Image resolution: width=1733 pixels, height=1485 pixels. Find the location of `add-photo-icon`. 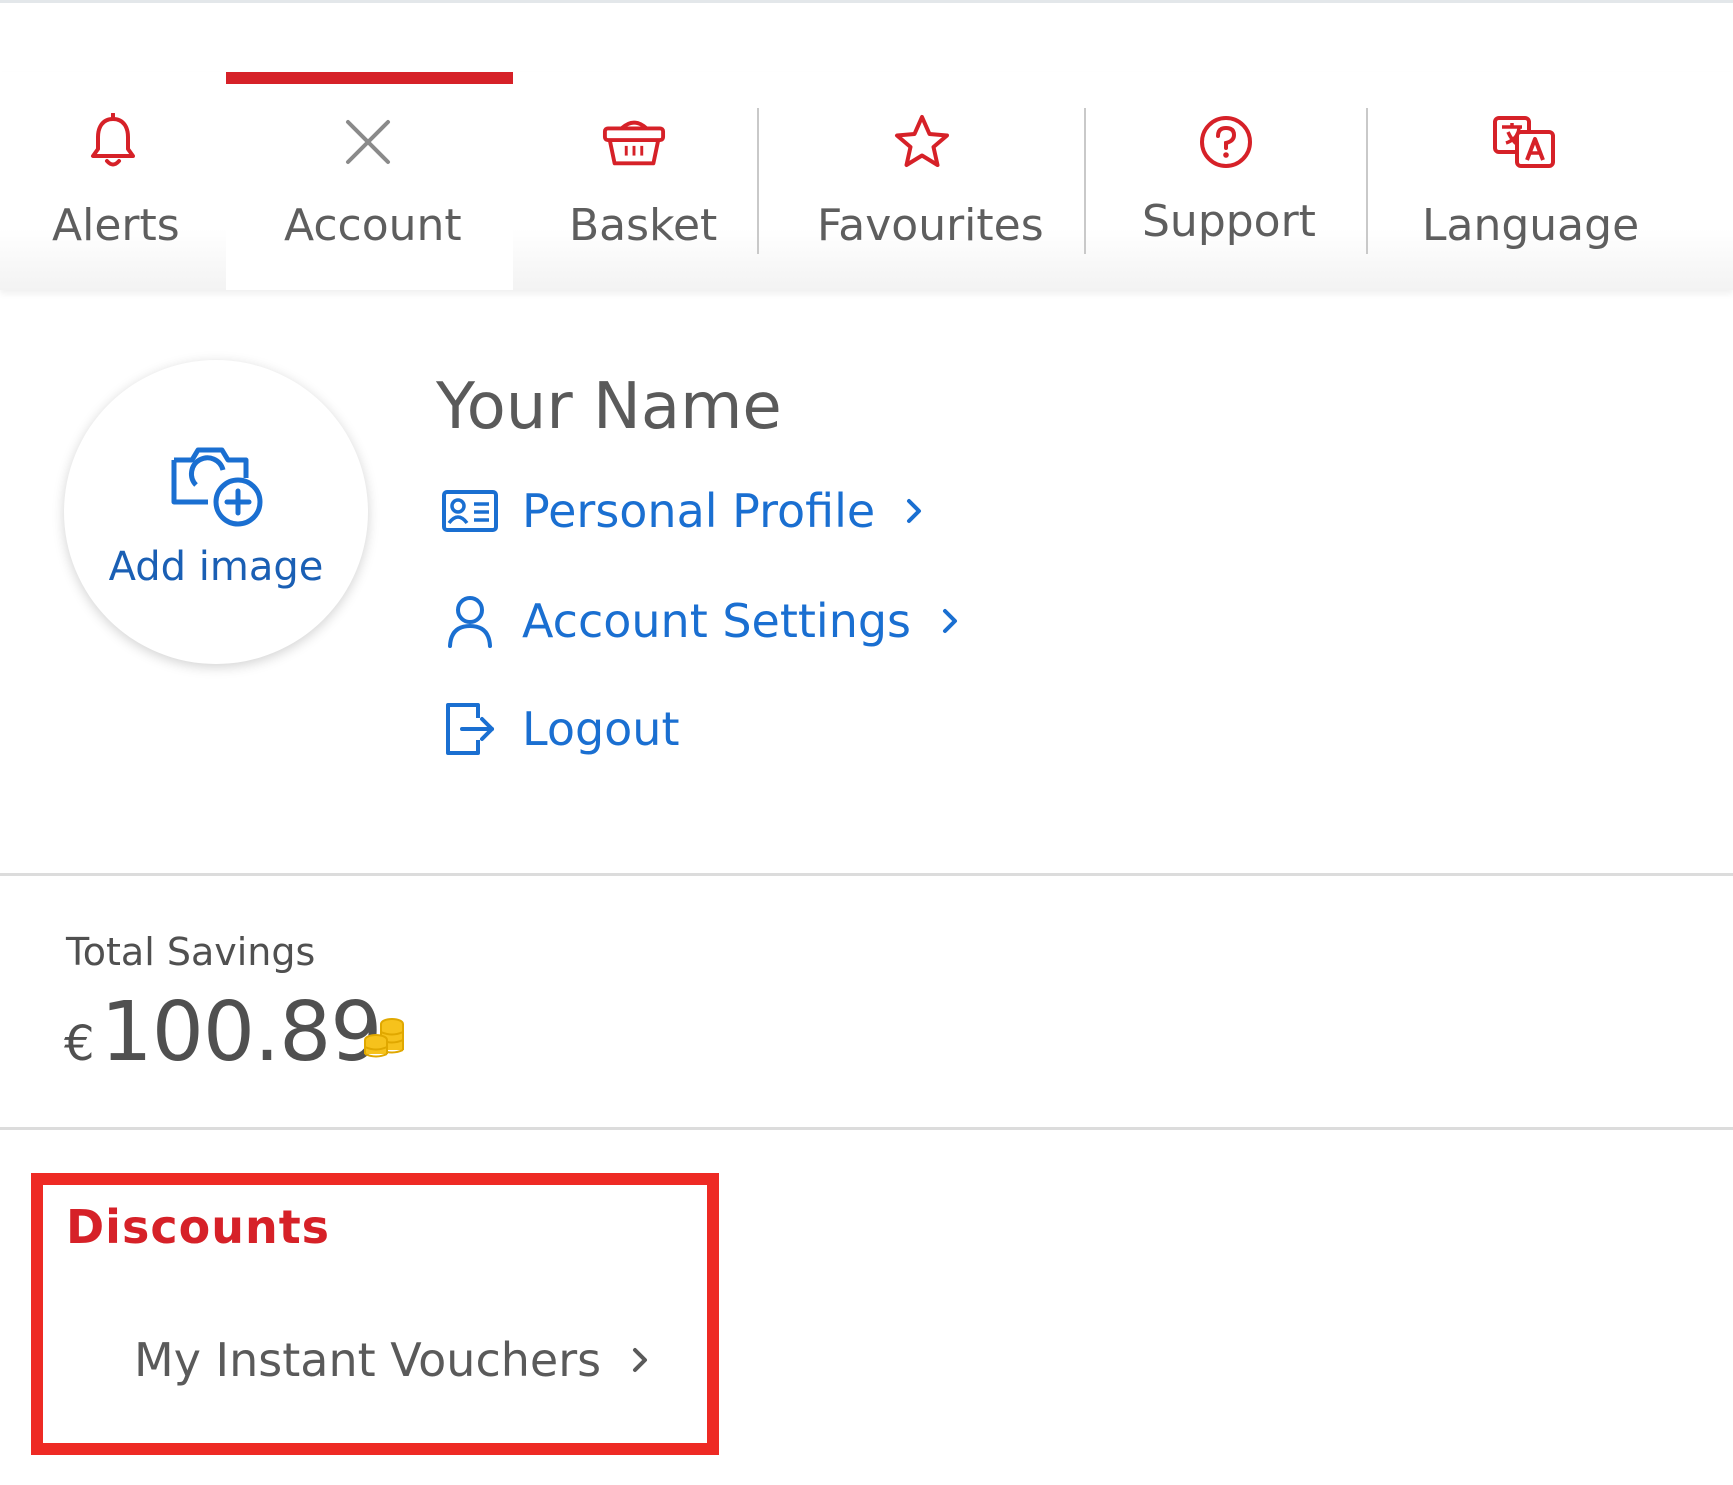

add-photo-icon is located at coordinates (218, 485).